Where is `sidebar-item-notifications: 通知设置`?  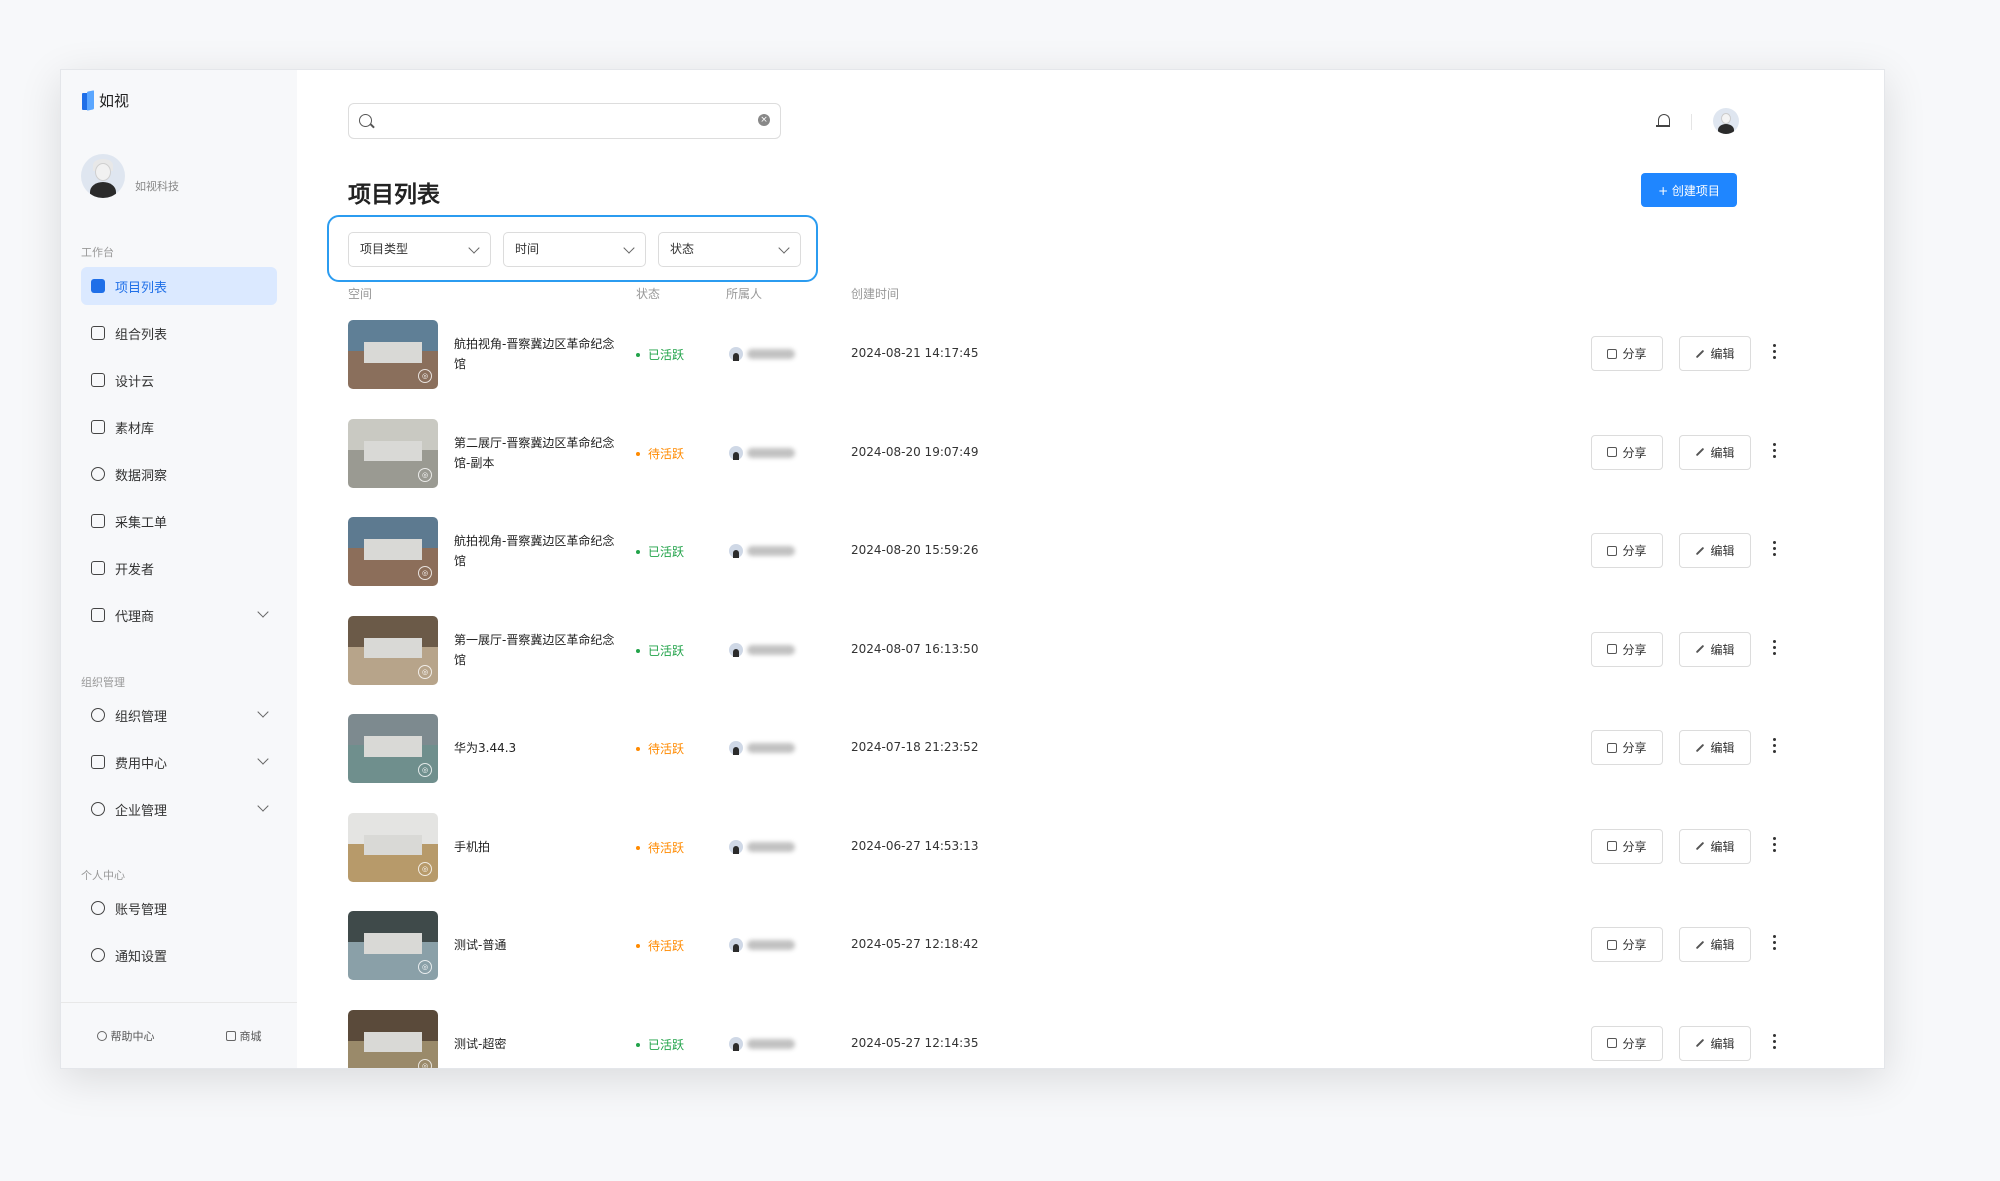
sidebar-item-notifications: 通知设置 is located at coordinates (179, 955).